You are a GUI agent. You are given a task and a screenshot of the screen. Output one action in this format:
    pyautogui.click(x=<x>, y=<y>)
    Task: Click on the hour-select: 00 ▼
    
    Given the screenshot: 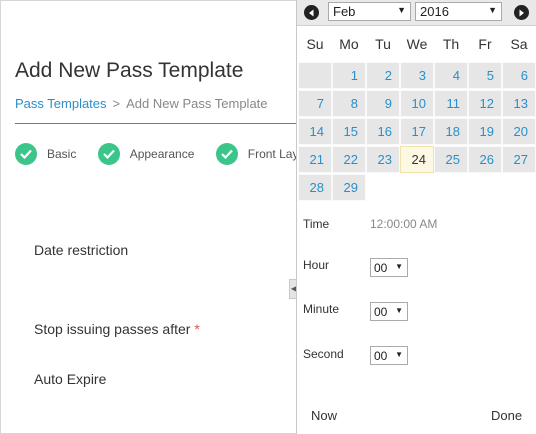 What is the action you would take?
    pyautogui.click(x=389, y=267)
    